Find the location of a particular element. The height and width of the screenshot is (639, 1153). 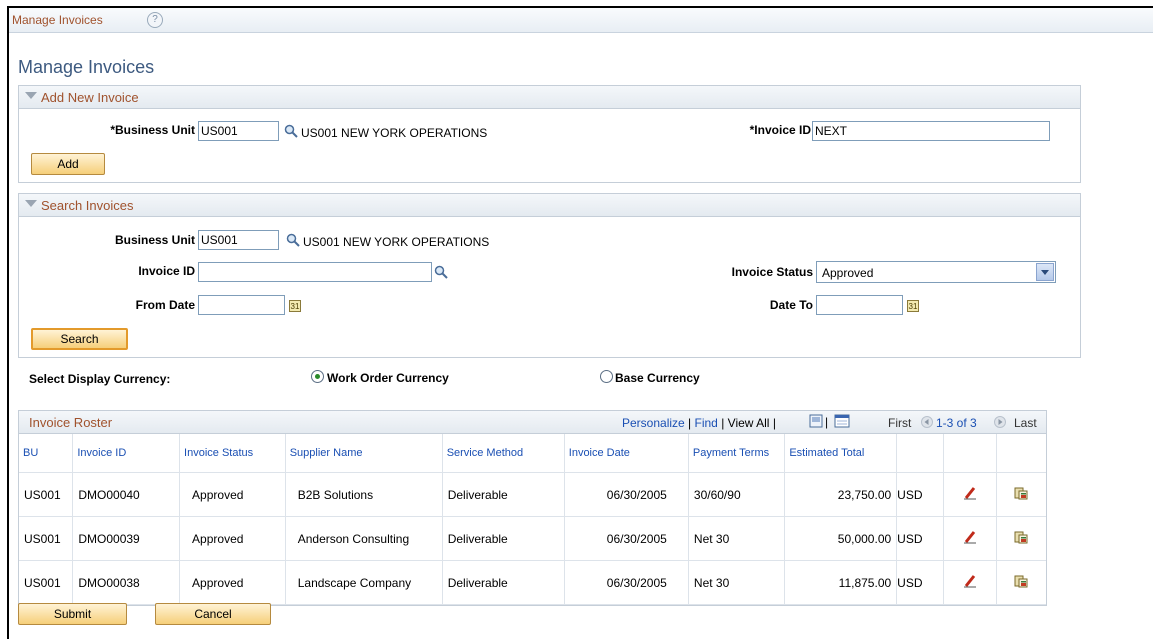

roster-title: Invoice Roster is located at coordinates (71, 422).